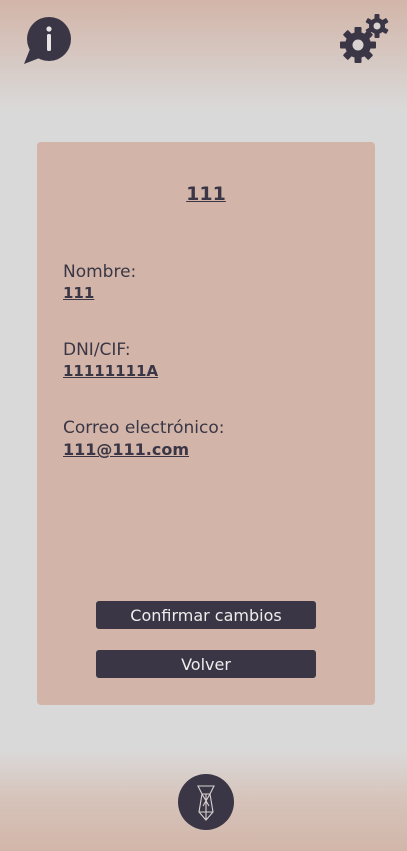 The image size is (407, 851). I want to click on email-value: 111@111.com, so click(143, 449).